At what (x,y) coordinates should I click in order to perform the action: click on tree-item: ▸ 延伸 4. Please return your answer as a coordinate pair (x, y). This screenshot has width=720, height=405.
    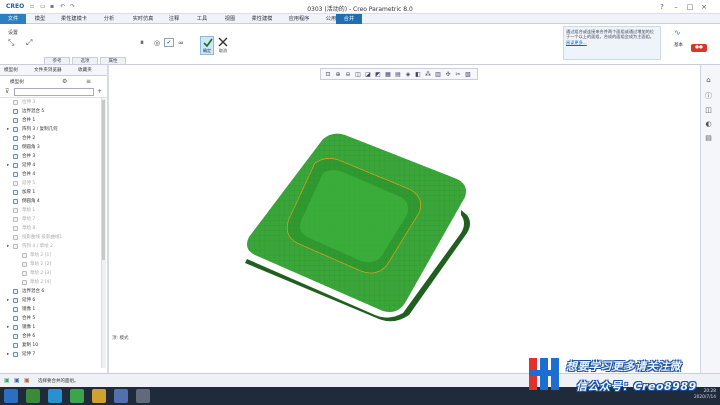
    Looking at the image, I should click on (51, 165).